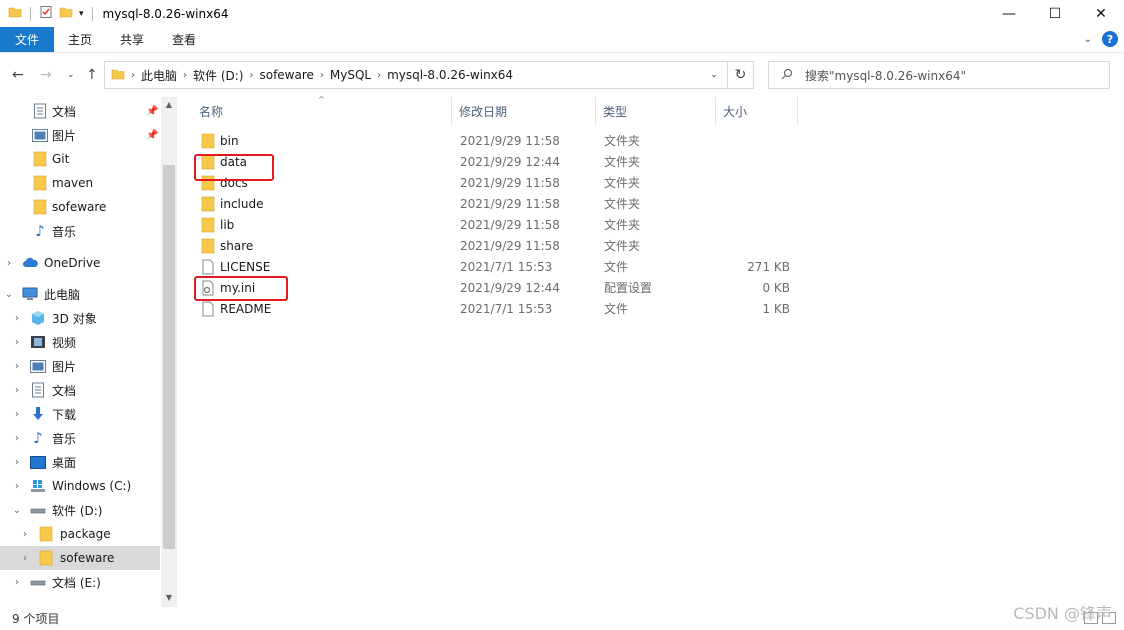  What do you see at coordinates (350, 75) in the screenshot?
I see `breadcrumb-mysql: MySQL` at bounding box center [350, 75].